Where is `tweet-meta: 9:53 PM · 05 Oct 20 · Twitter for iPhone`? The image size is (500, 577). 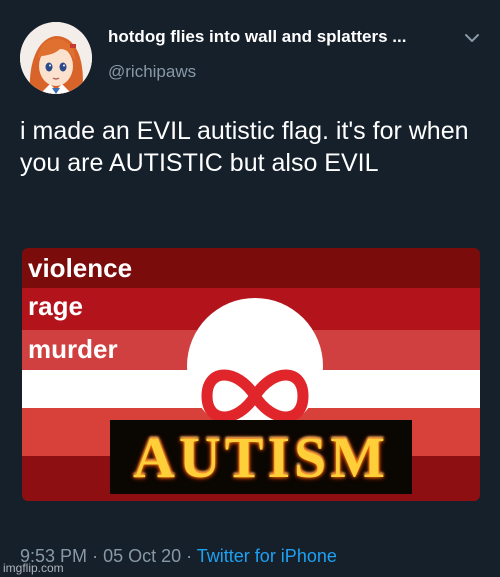
tweet-meta: 9:53 PM · 05 Oct 20 · Twitter for iPhone is located at coordinates (178, 556).